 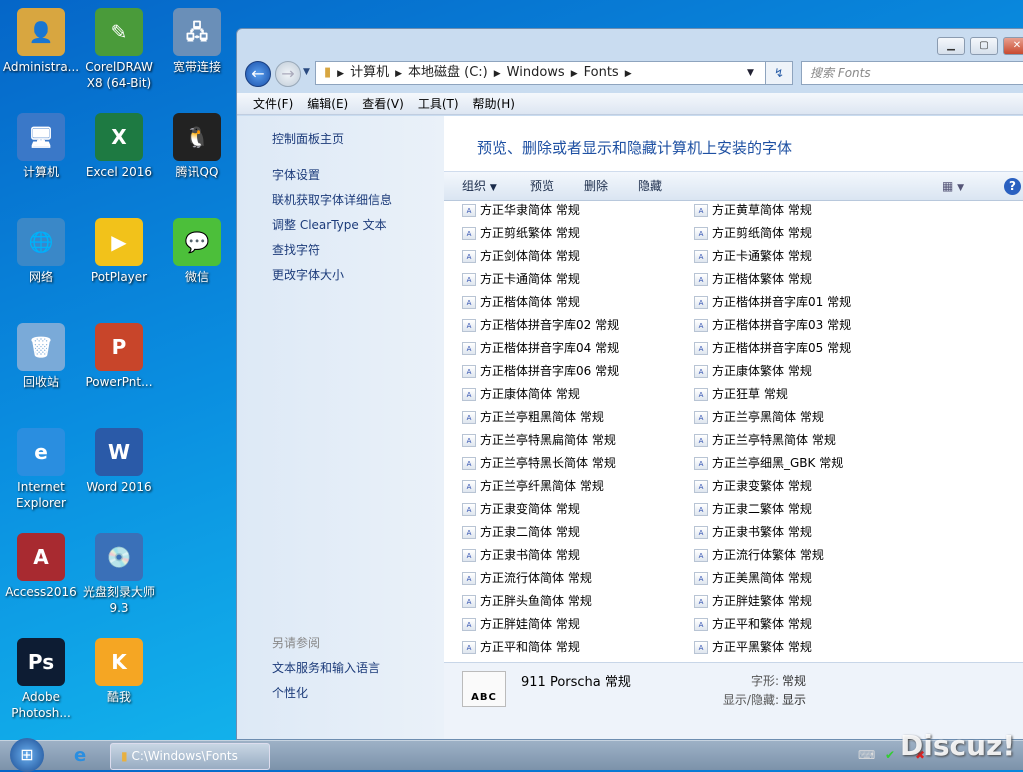 What do you see at coordinates (753, 233) in the screenshot?
I see `font-item: A 方正剪纸简体 常规` at bounding box center [753, 233].